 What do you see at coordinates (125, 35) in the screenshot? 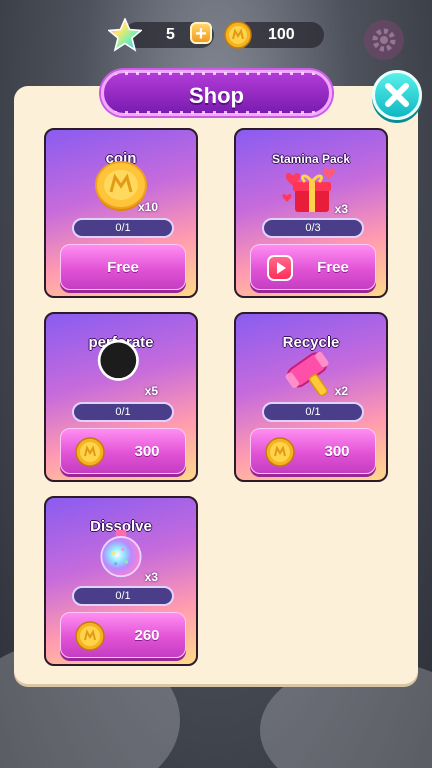
I see `rainbow-star-icon` at bounding box center [125, 35].